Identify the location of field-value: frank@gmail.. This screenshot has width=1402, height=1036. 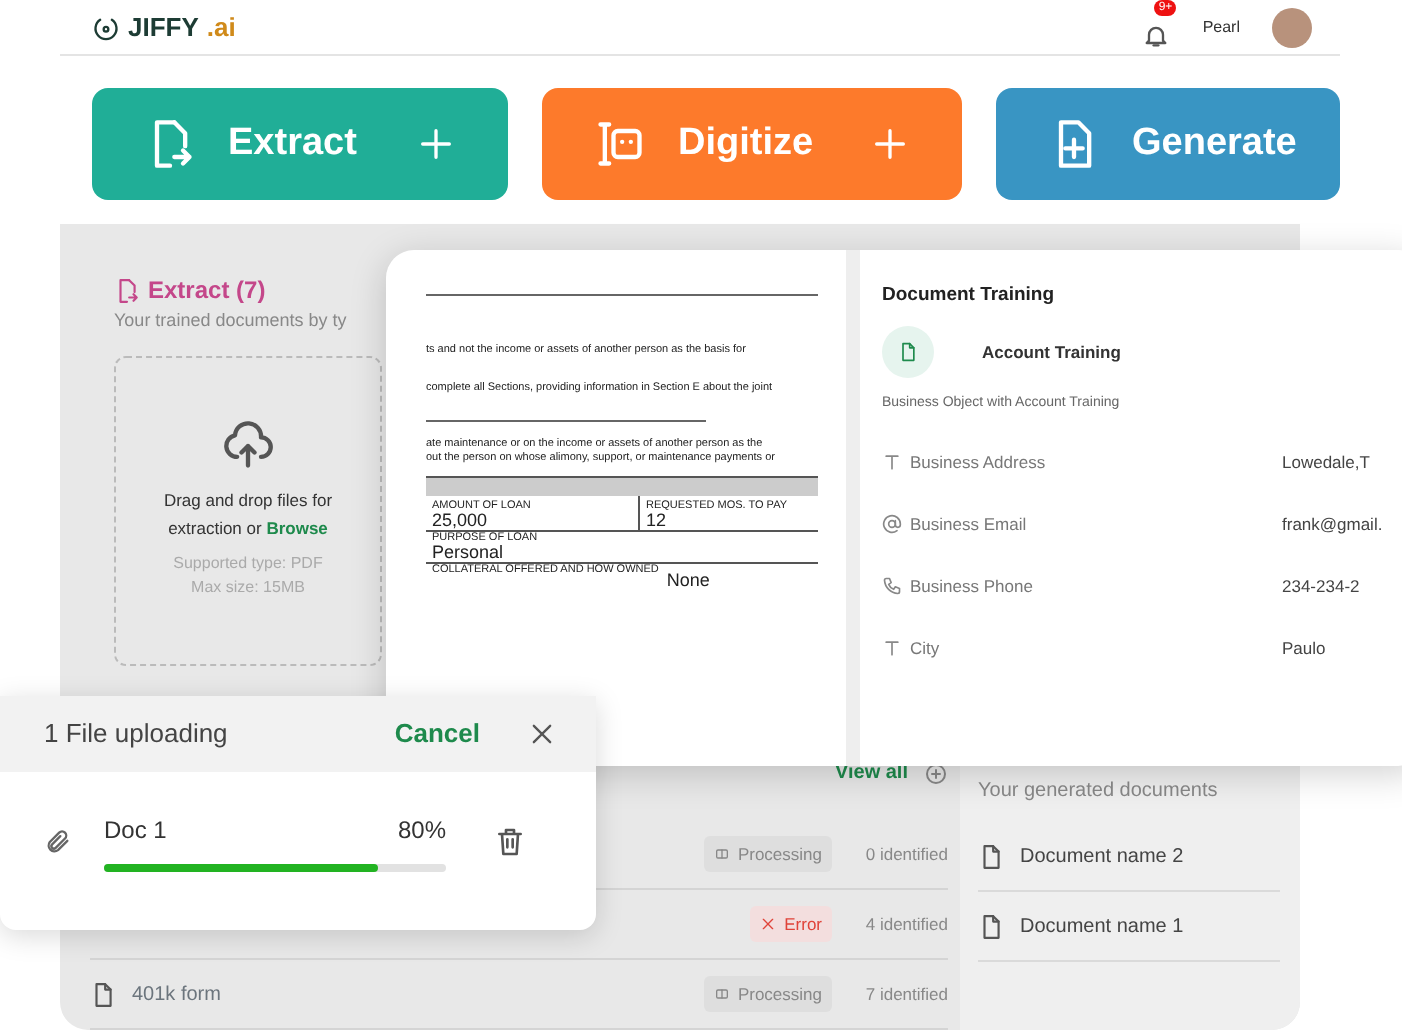
(1333, 524).